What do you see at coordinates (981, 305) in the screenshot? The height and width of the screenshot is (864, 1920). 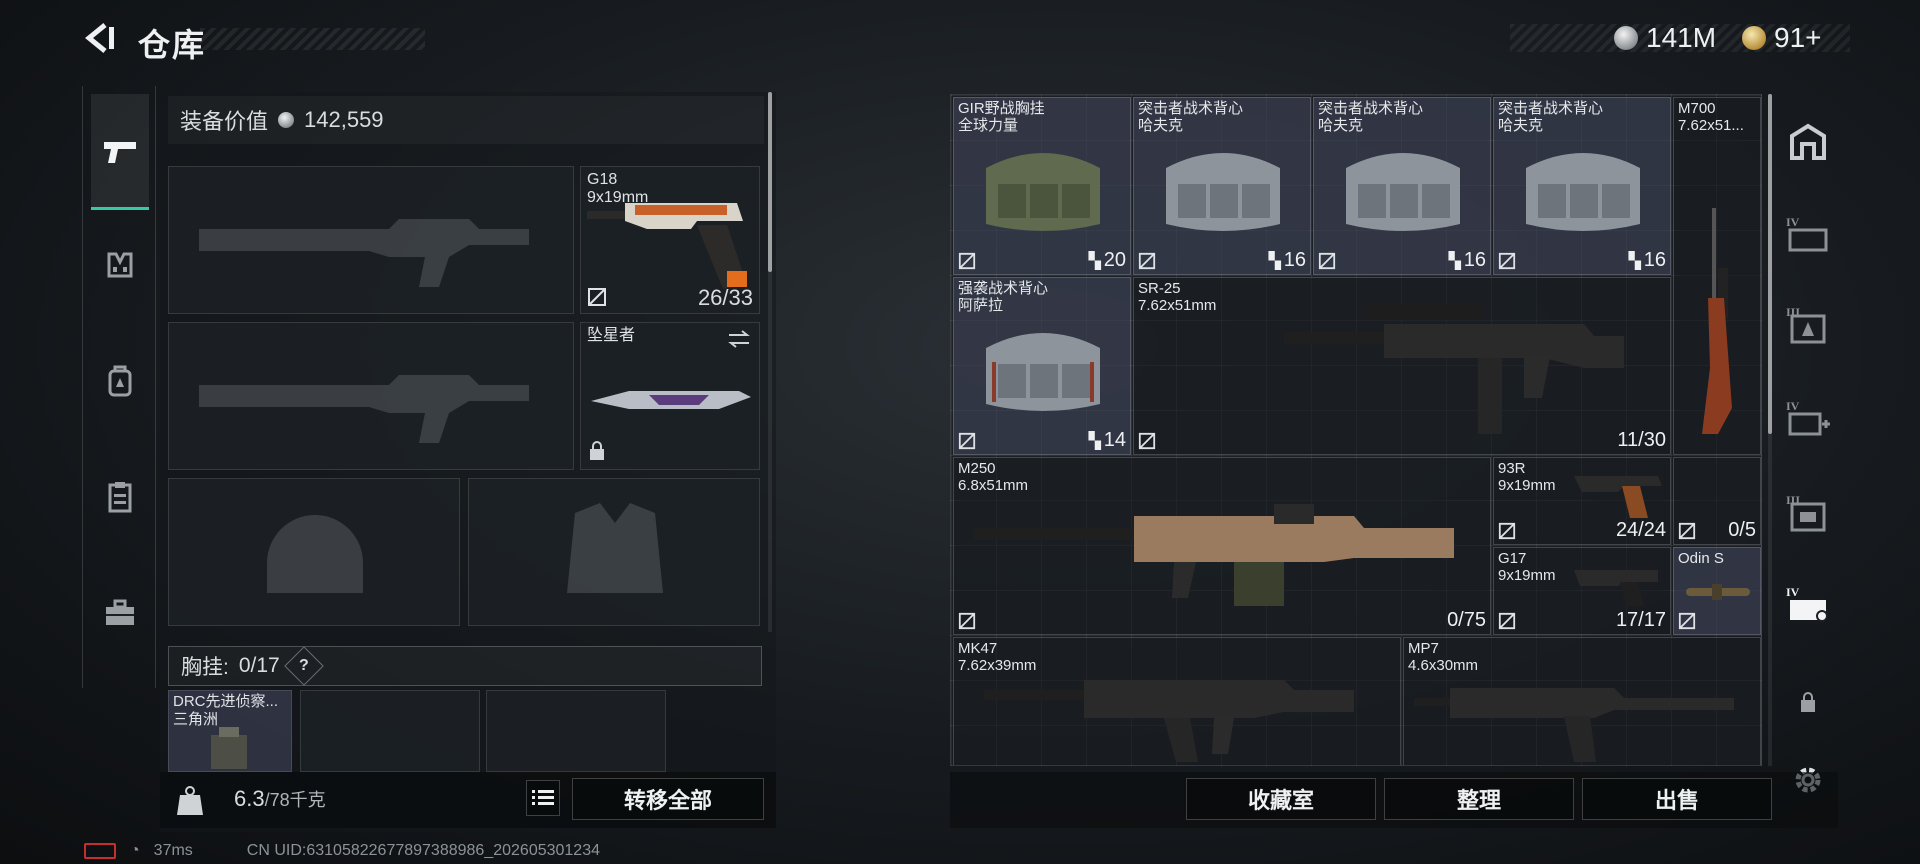 I see `item-subtitle: 阿萨拉` at bounding box center [981, 305].